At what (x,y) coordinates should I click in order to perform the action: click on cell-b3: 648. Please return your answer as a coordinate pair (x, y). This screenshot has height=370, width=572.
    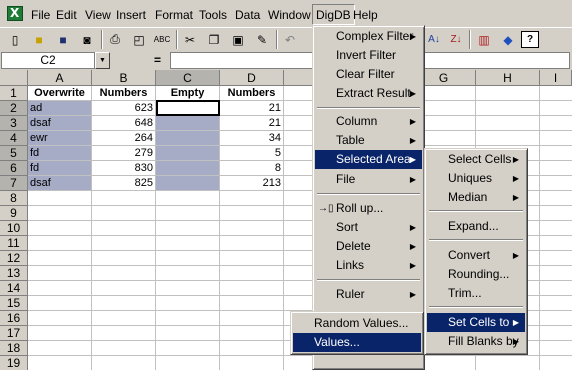
    Looking at the image, I should click on (124, 123).